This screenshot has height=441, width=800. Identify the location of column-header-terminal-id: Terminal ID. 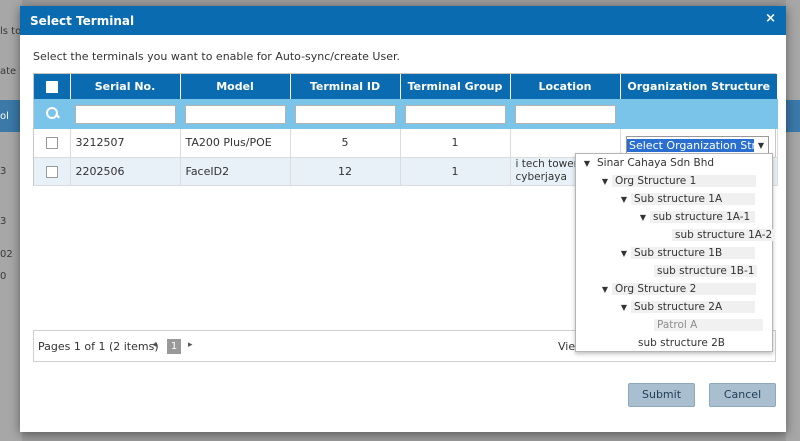
(345, 86).